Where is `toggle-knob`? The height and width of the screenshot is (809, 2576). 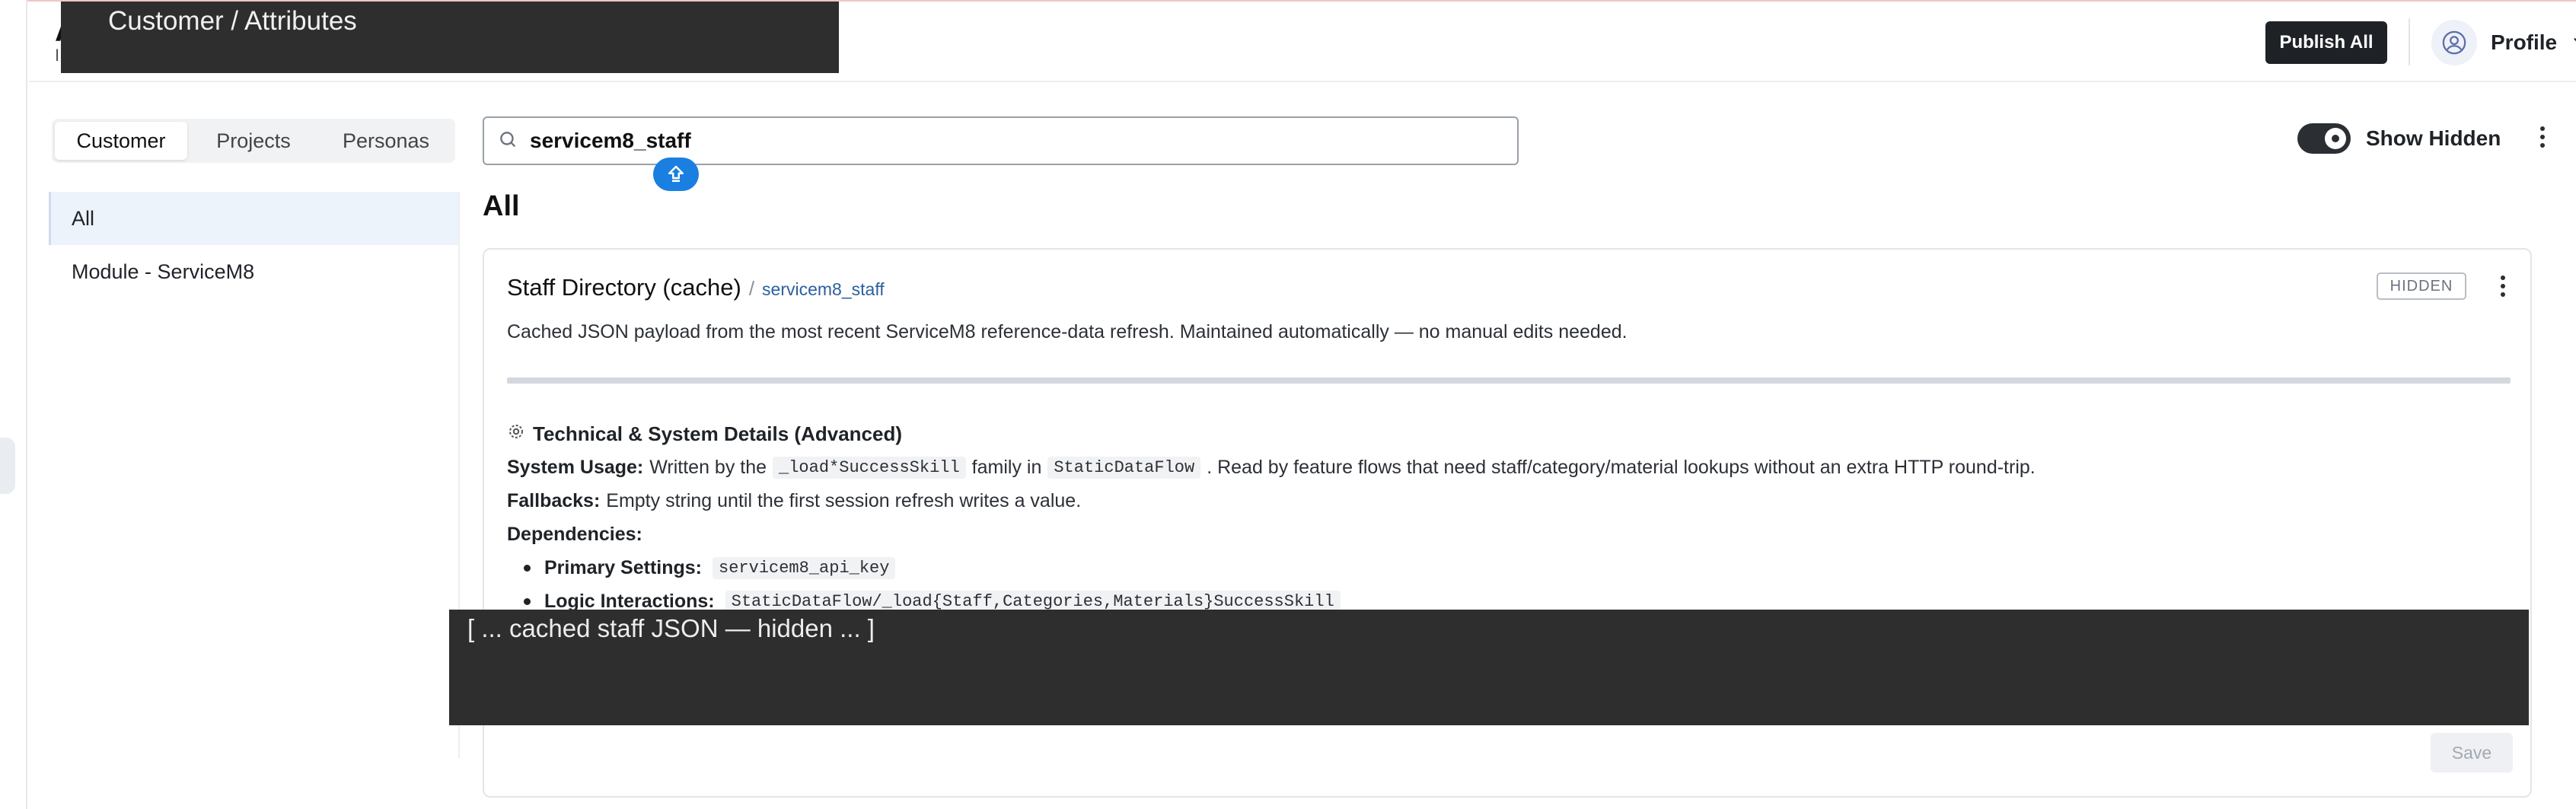 toggle-knob is located at coordinates (2335, 138).